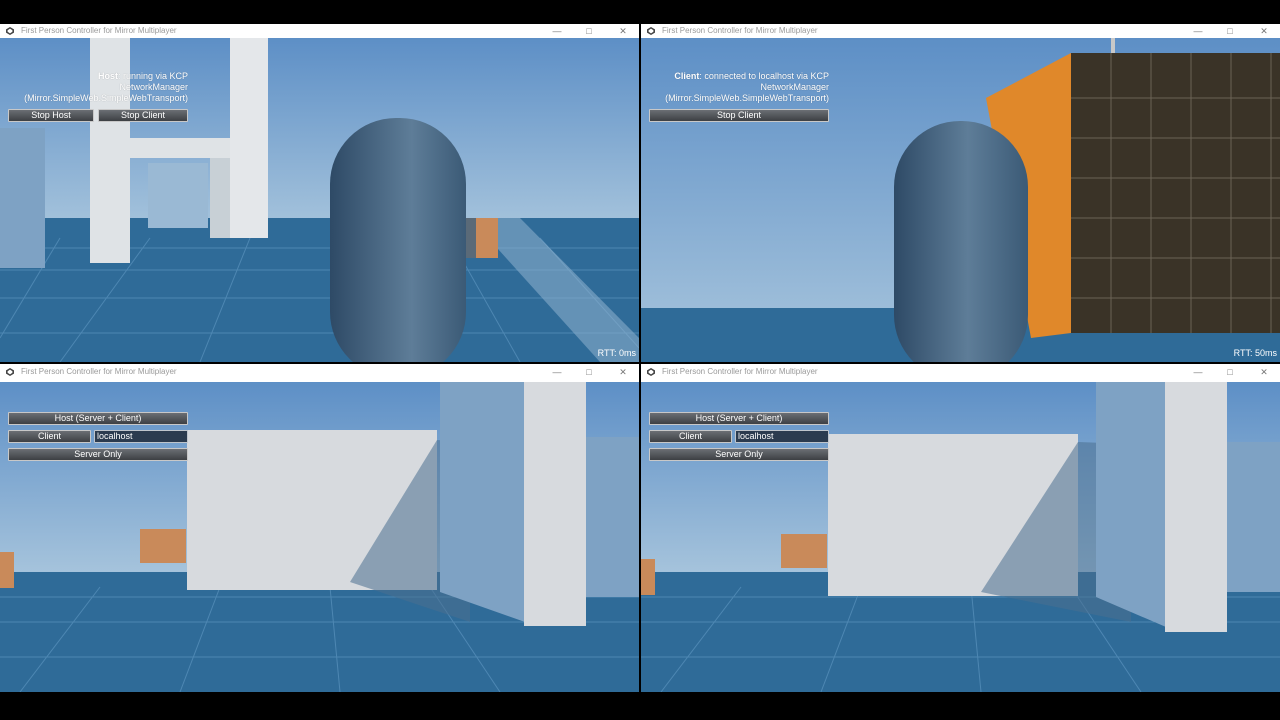 Image resolution: width=1280 pixels, height=720 pixels. What do you see at coordinates (764, 76) in the screenshot?
I see `status-text: : connected to localhost via KCP` at bounding box center [764, 76].